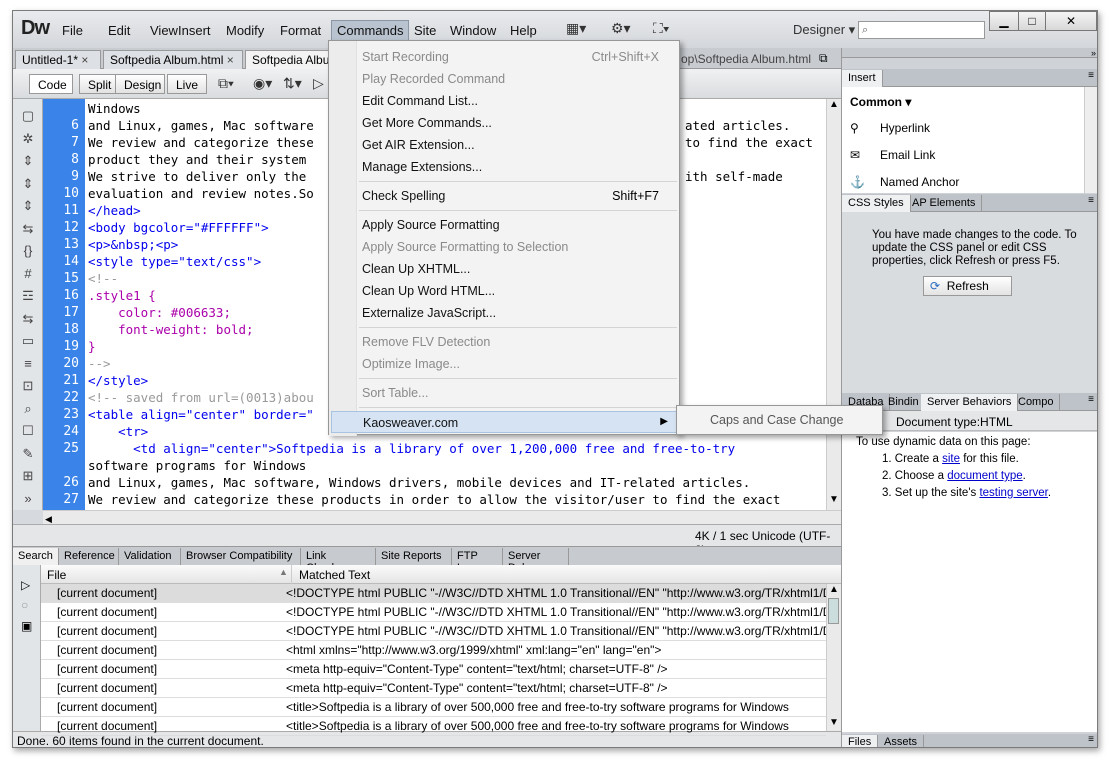 Image resolution: width=1117 pixels, height=769 pixels. I want to click on refresh-button: ⟳ Refresh, so click(967, 286).